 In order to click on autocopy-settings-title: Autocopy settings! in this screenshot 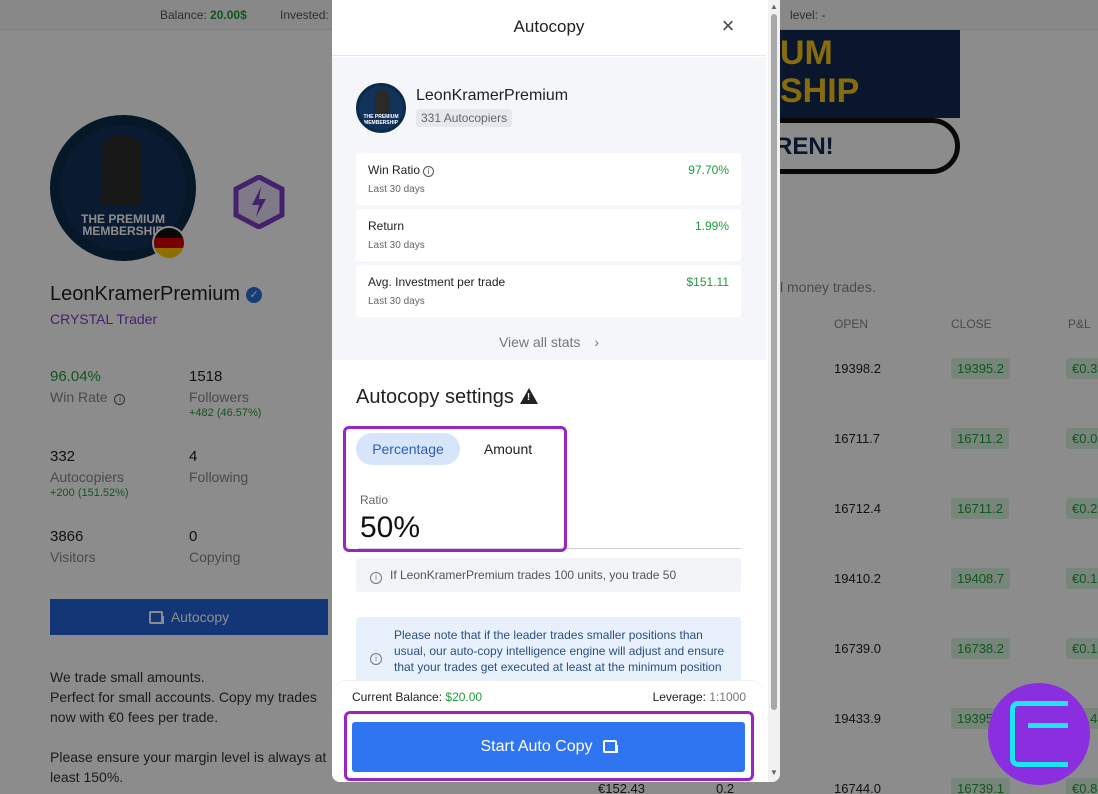, I will do `click(447, 397)`.